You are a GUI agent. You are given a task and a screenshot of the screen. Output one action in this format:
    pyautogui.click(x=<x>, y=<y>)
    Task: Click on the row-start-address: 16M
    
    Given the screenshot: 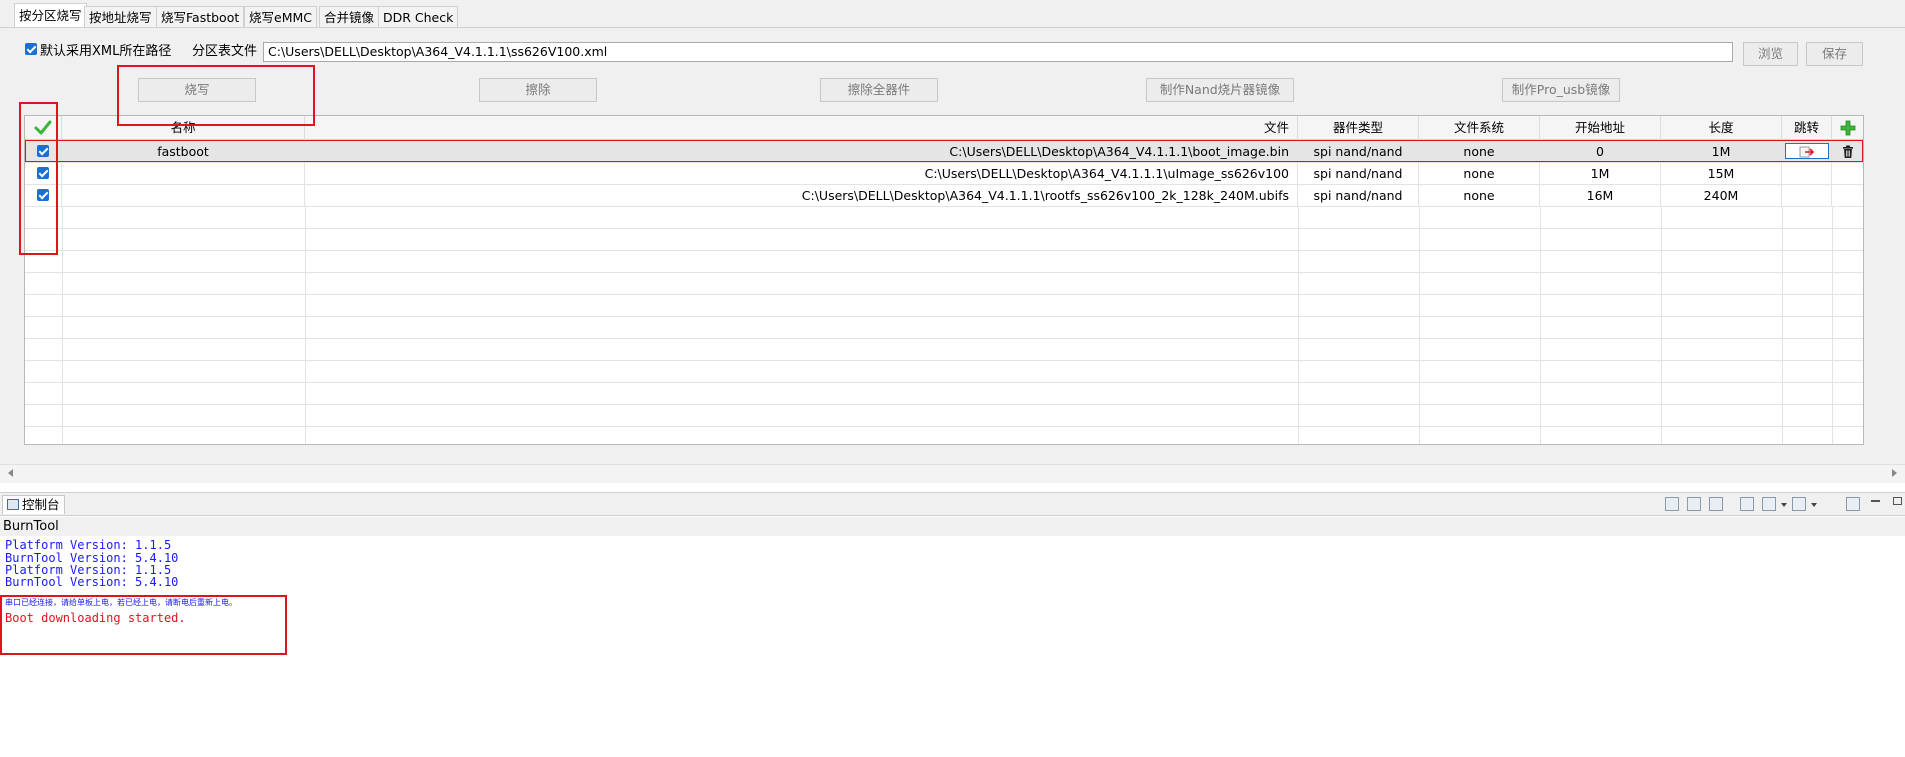 What is the action you would take?
    pyautogui.click(x=1600, y=196)
    